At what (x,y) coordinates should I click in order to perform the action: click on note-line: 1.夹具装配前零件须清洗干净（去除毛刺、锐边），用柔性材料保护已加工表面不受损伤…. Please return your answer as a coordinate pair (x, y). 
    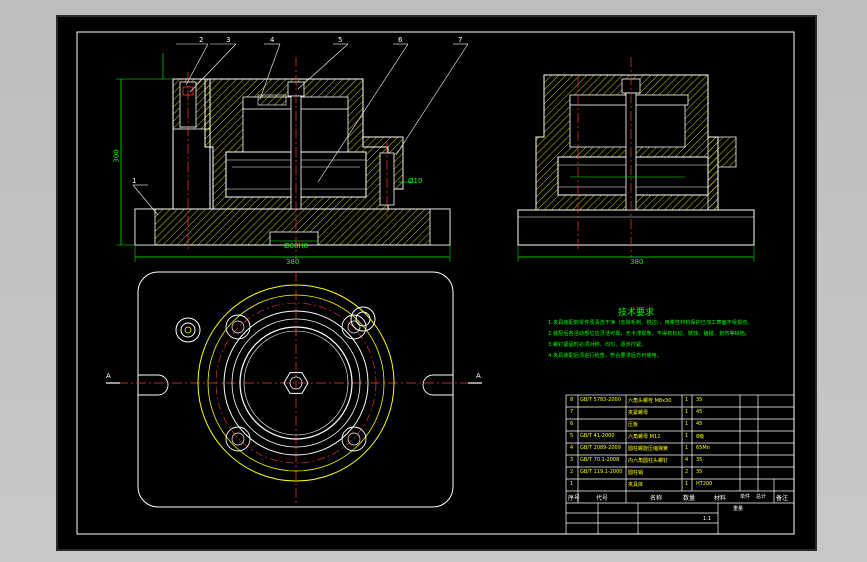
    Looking at the image, I should click on (650, 323).